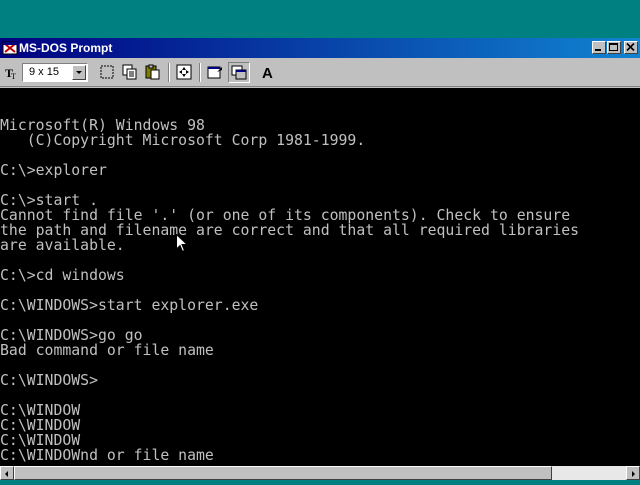 This screenshot has height=485, width=640. What do you see at coordinates (320, 73) in the screenshot?
I see `toolbar: TT 9 x 15 A` at bounding box center [320, 73].